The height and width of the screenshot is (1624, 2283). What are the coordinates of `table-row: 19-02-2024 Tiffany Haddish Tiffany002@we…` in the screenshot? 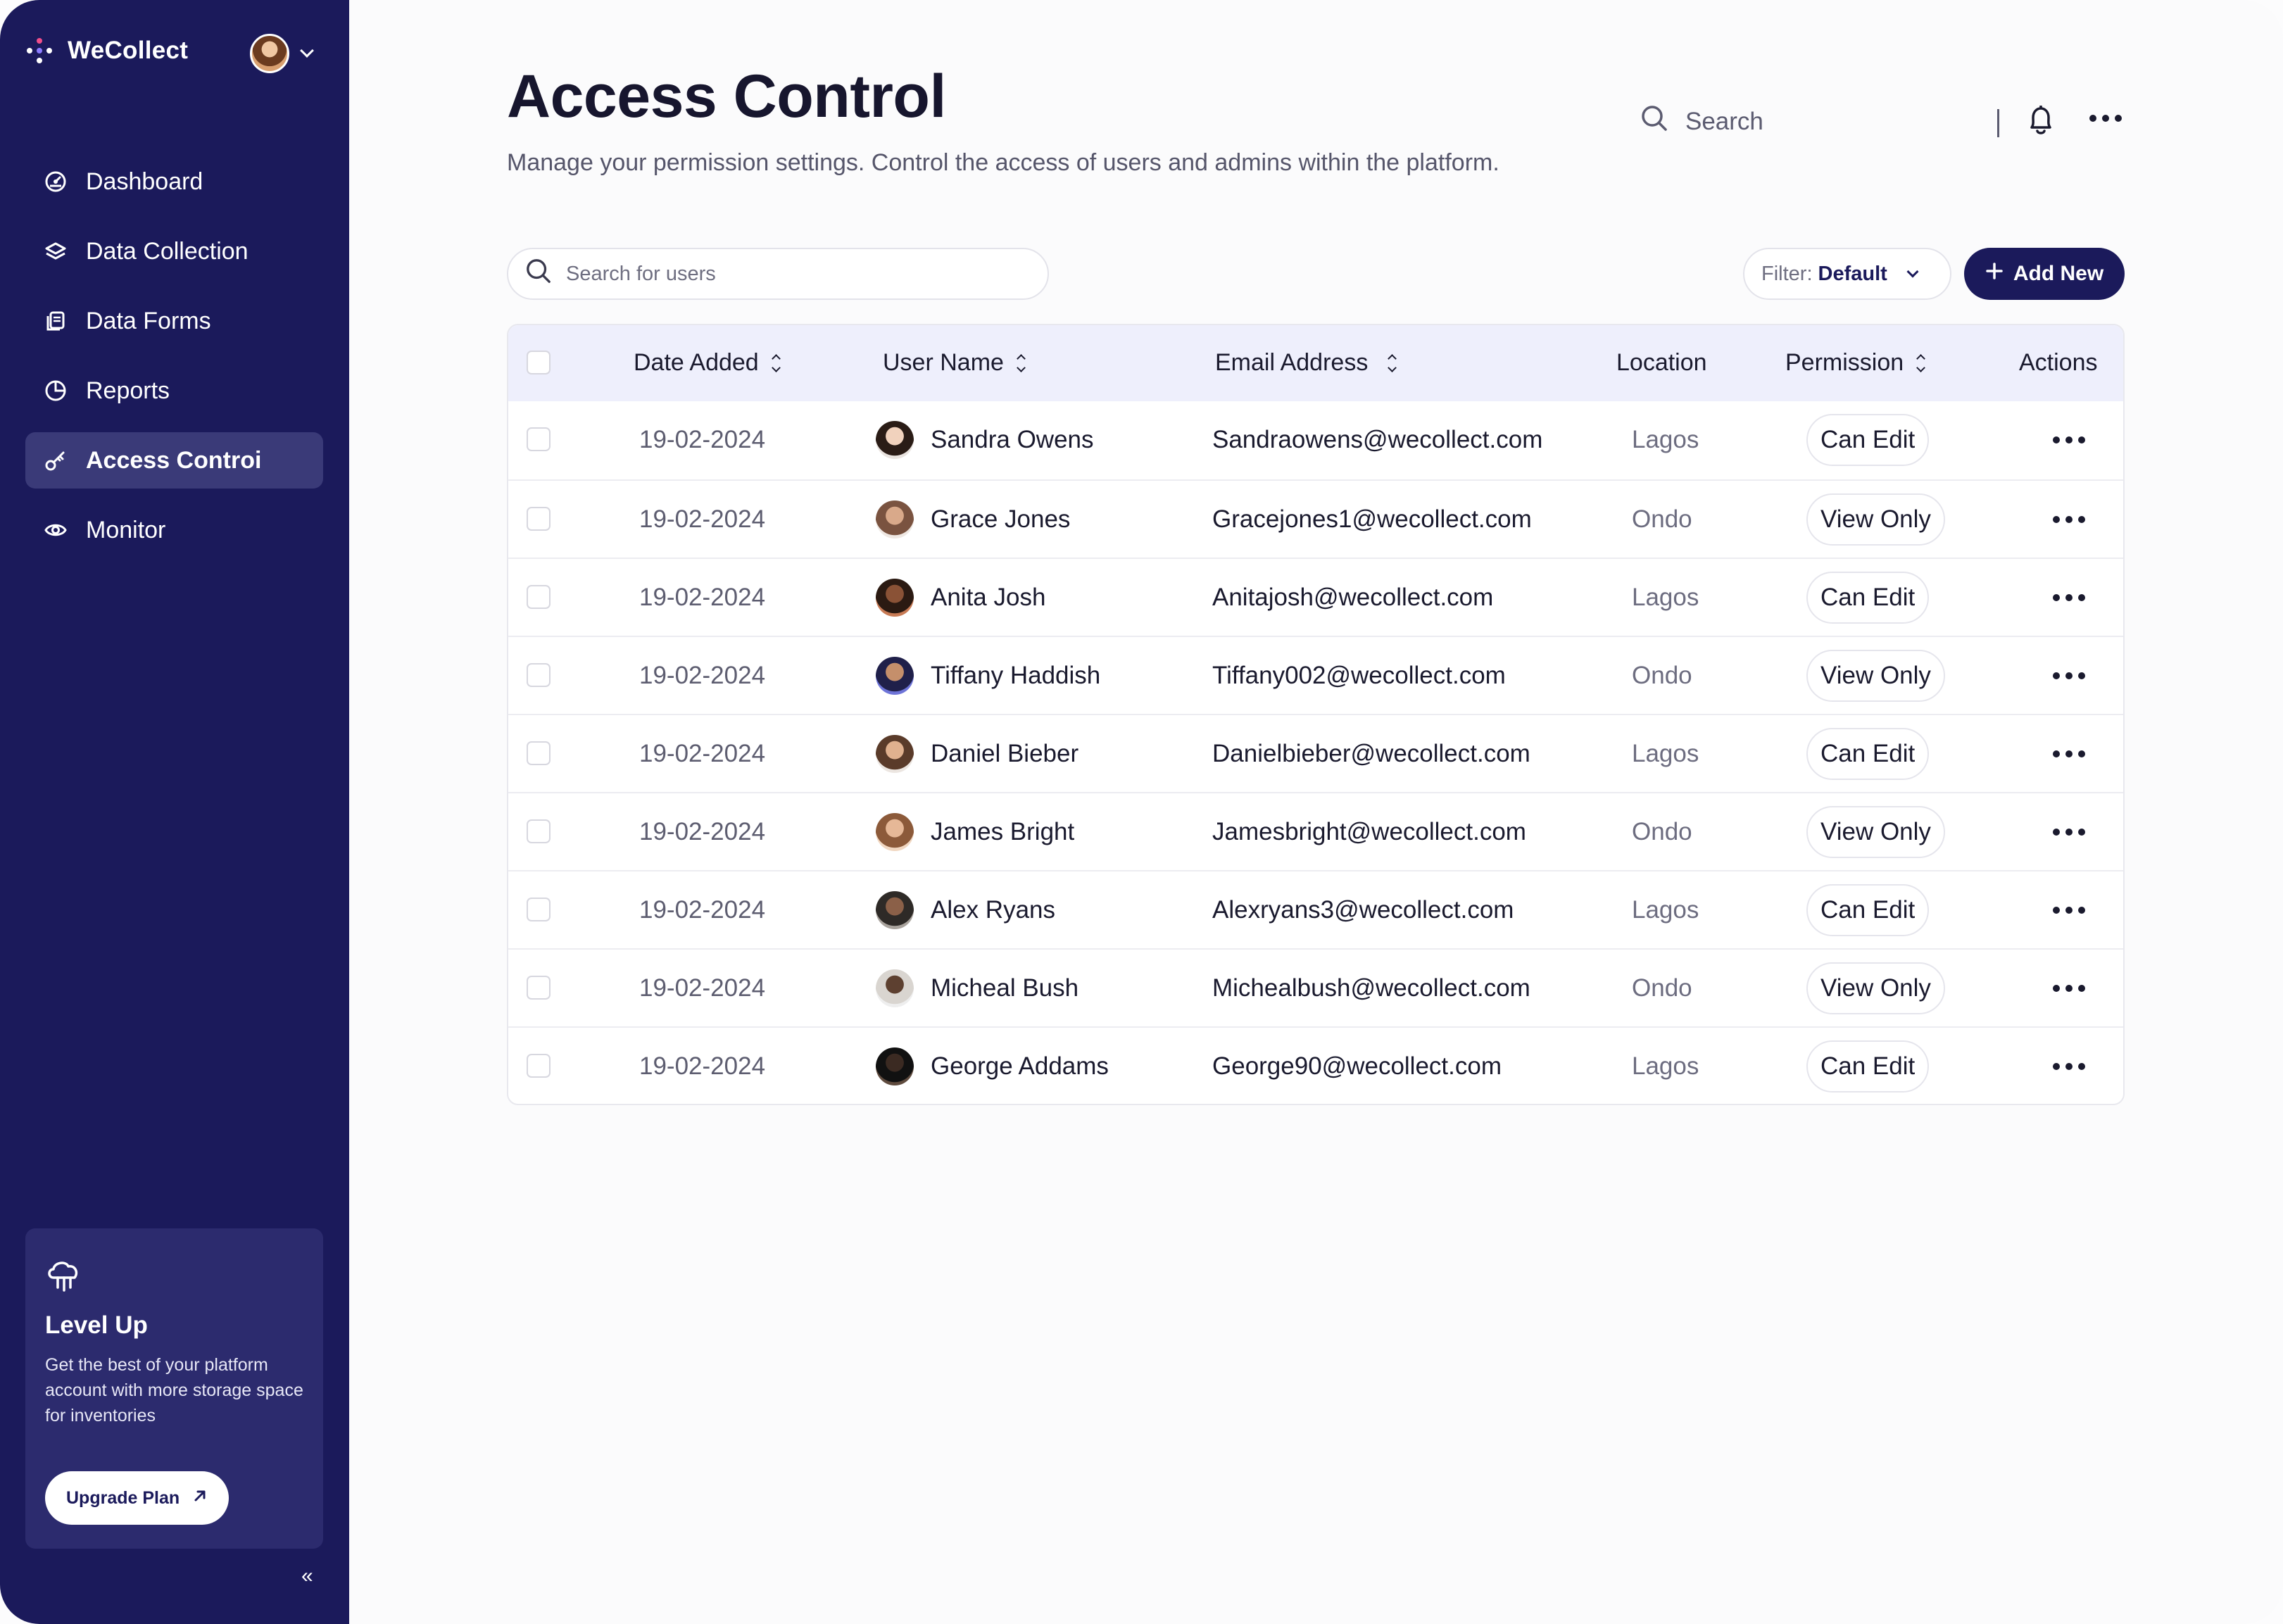 It's located at (1315, 675).